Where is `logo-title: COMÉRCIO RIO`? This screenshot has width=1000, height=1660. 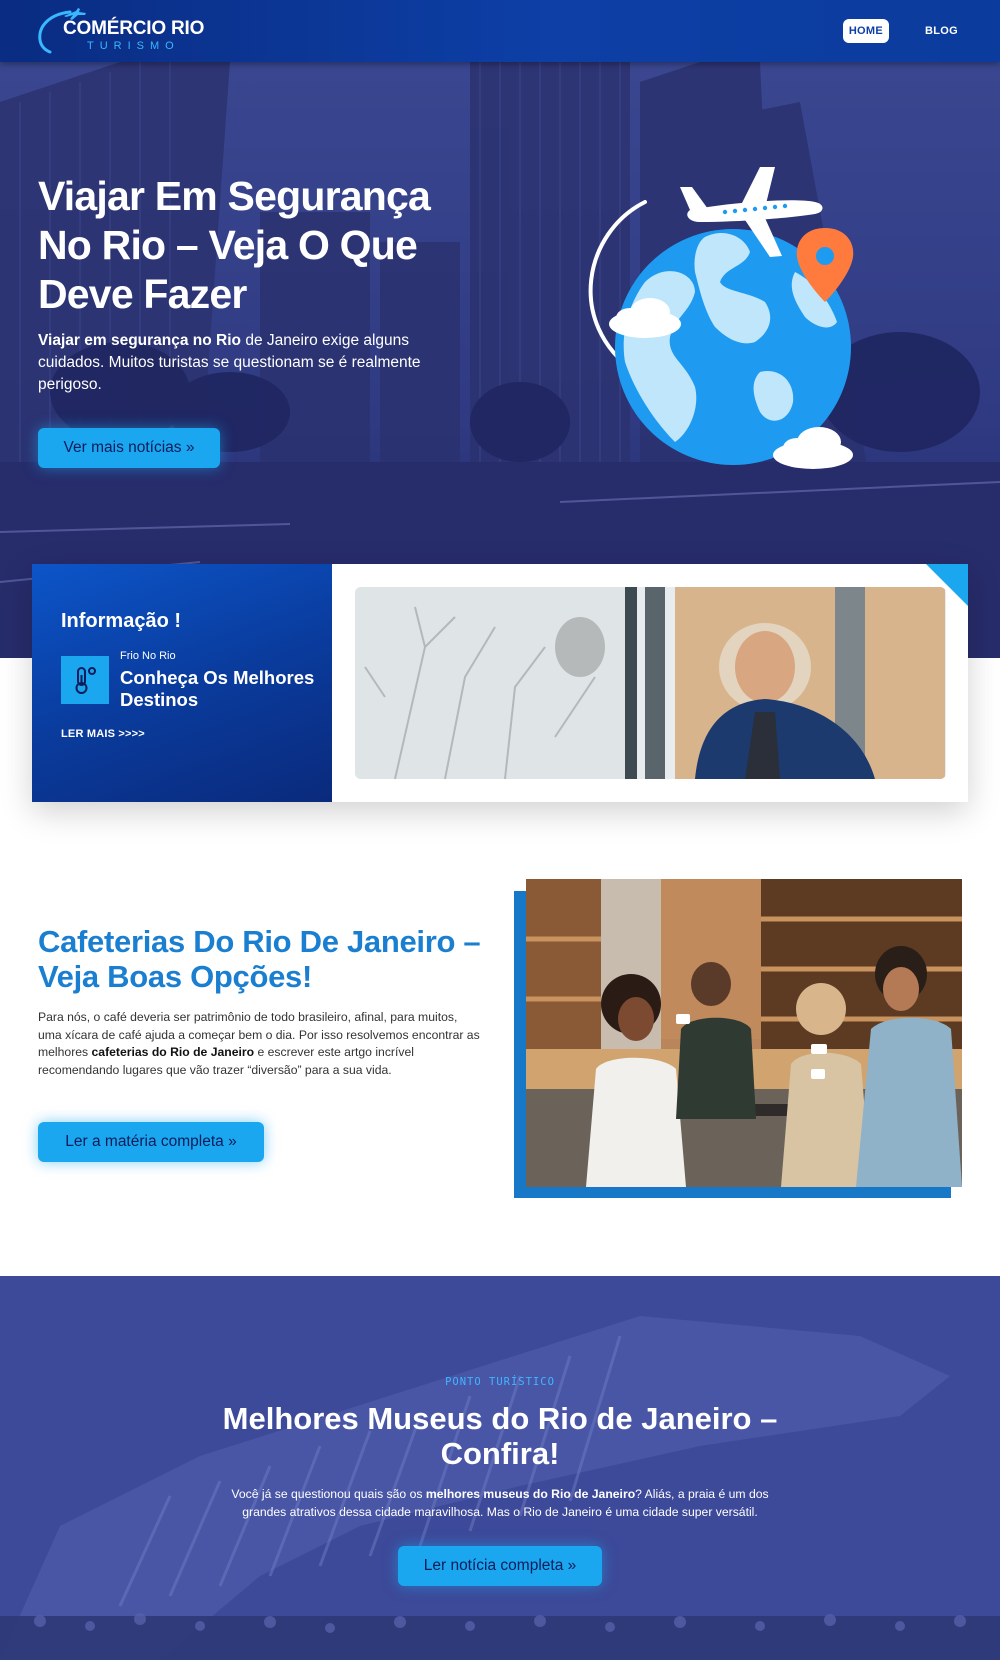 logo-title: COMÉRCIO RIO is located at coordinates (134, 28).